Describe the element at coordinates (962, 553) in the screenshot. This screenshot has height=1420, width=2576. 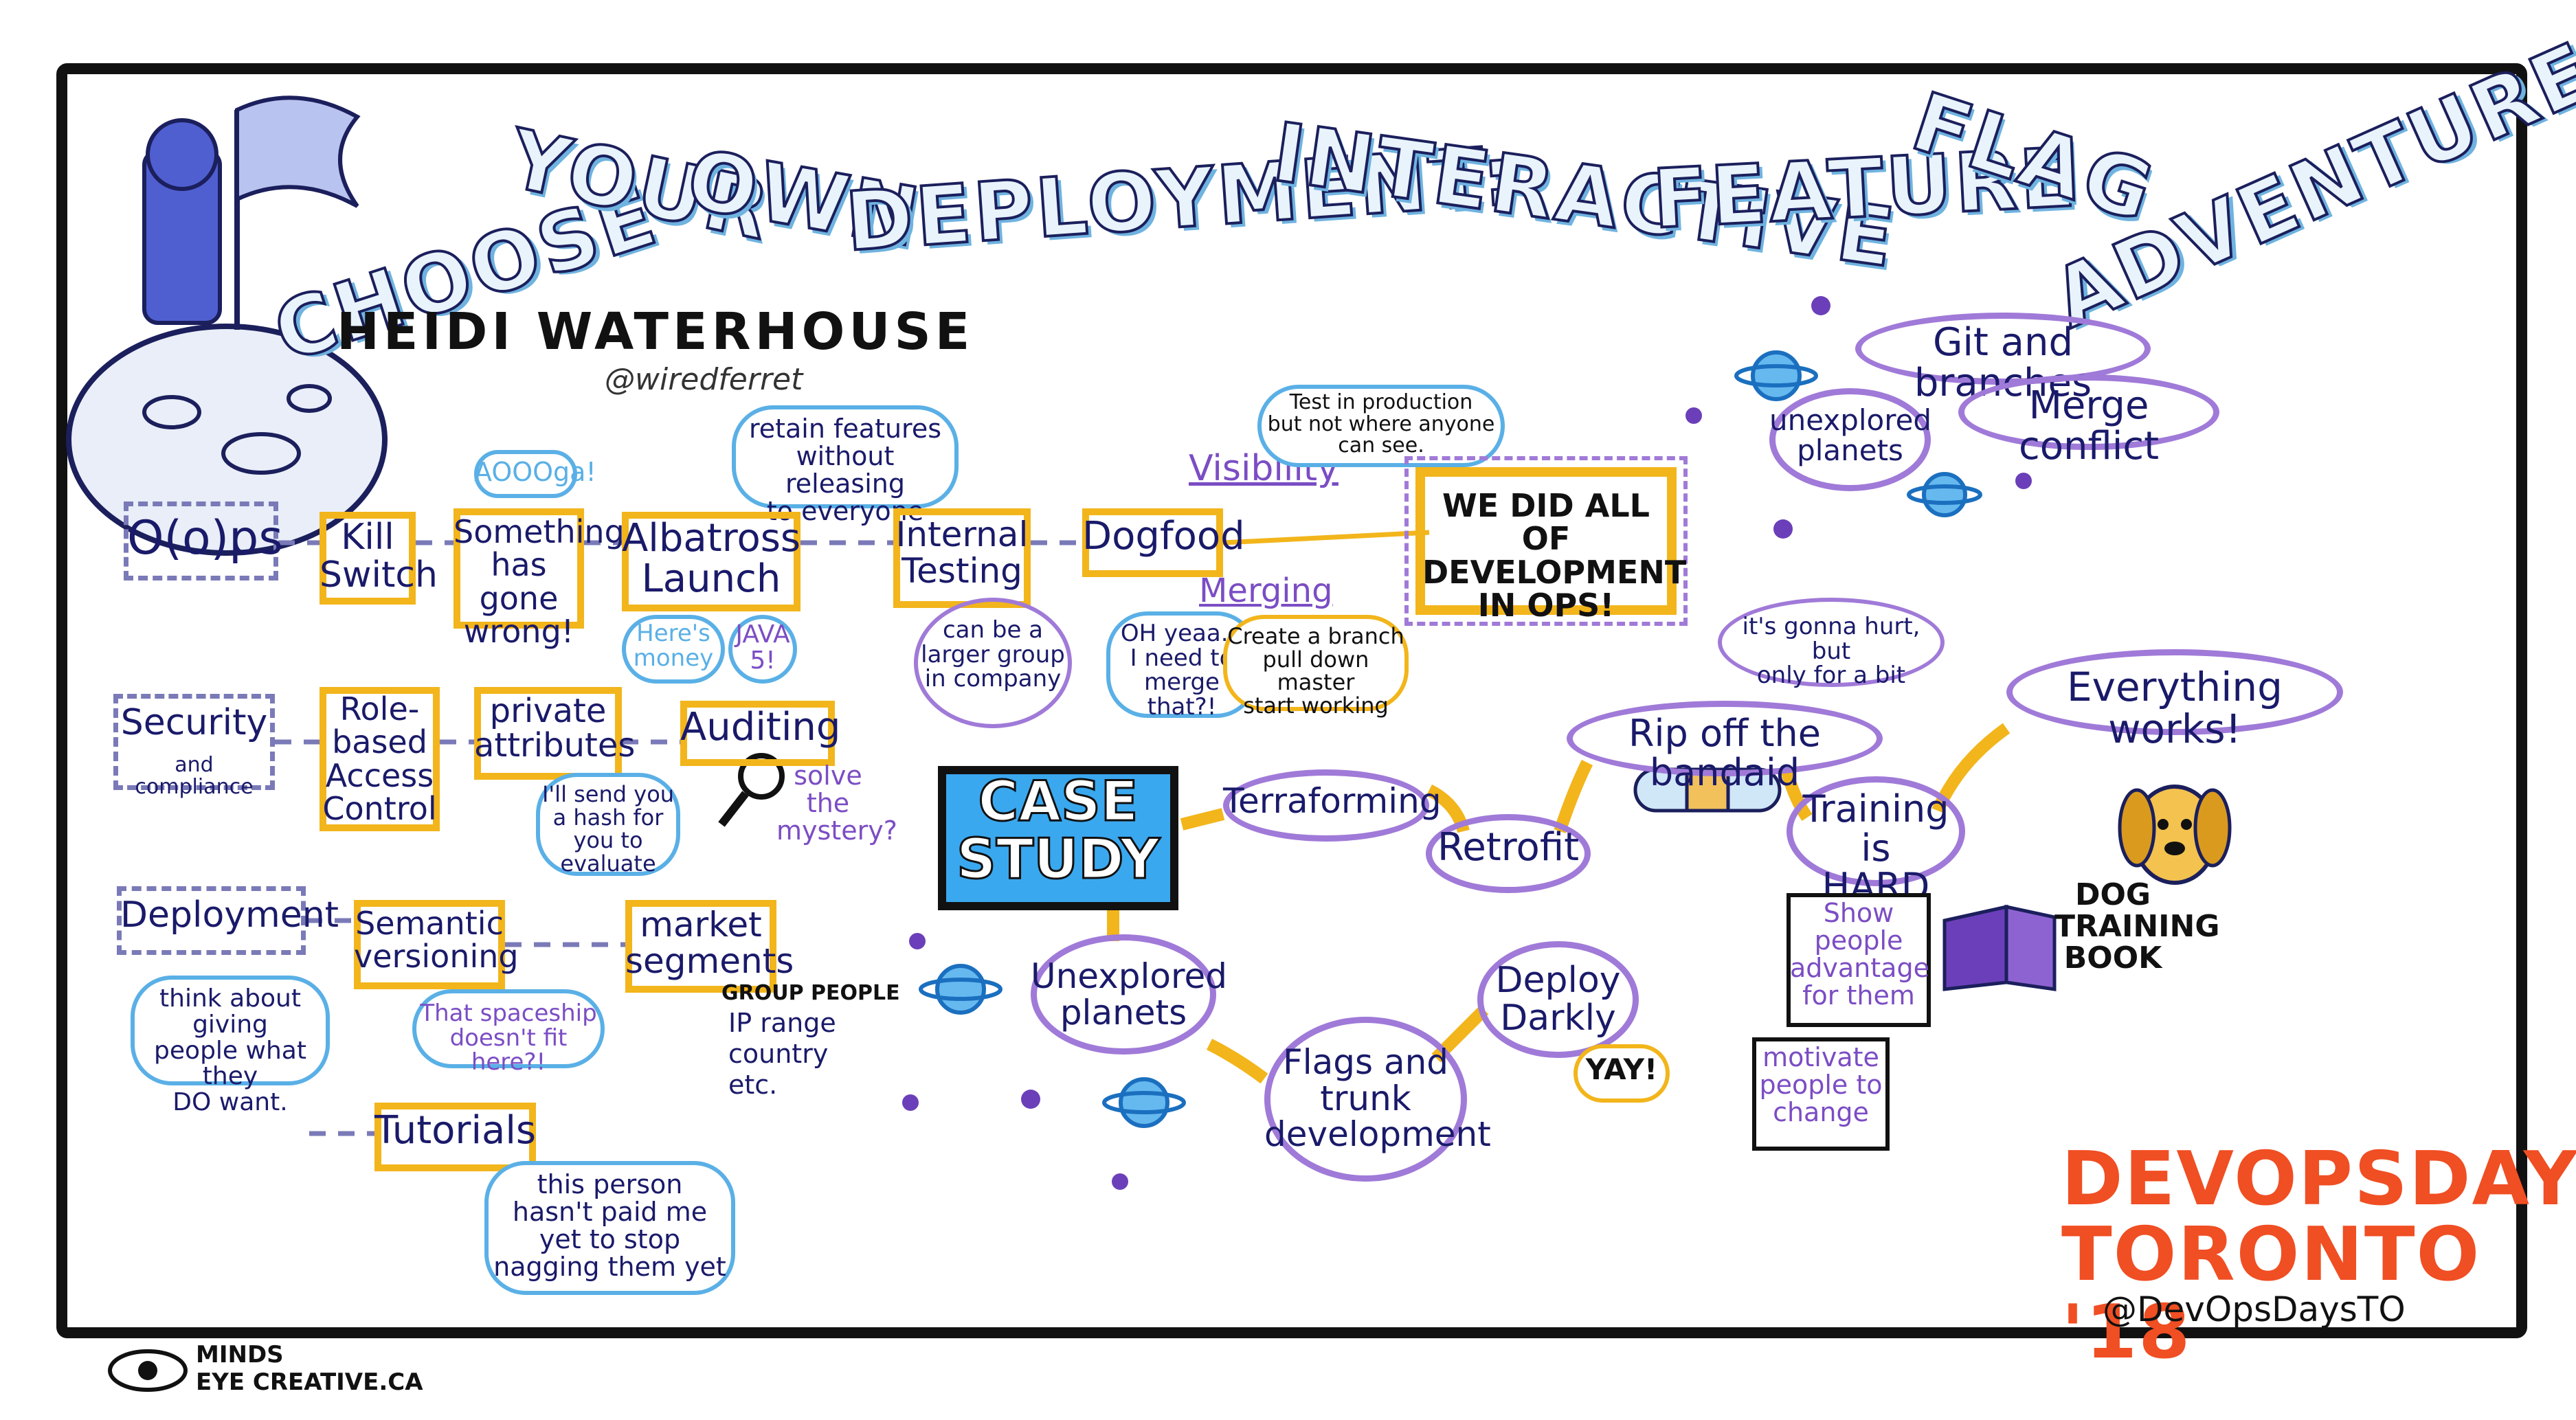
I see `internal-testing-label: Internal Testing` at that location.